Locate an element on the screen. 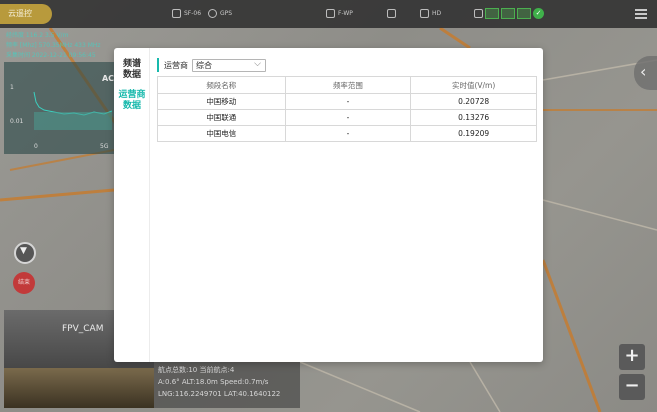 Image resolution: width=657 pixels, height=412 pixels. table-cell: 0.13276 is located at coordinates (473, 117).